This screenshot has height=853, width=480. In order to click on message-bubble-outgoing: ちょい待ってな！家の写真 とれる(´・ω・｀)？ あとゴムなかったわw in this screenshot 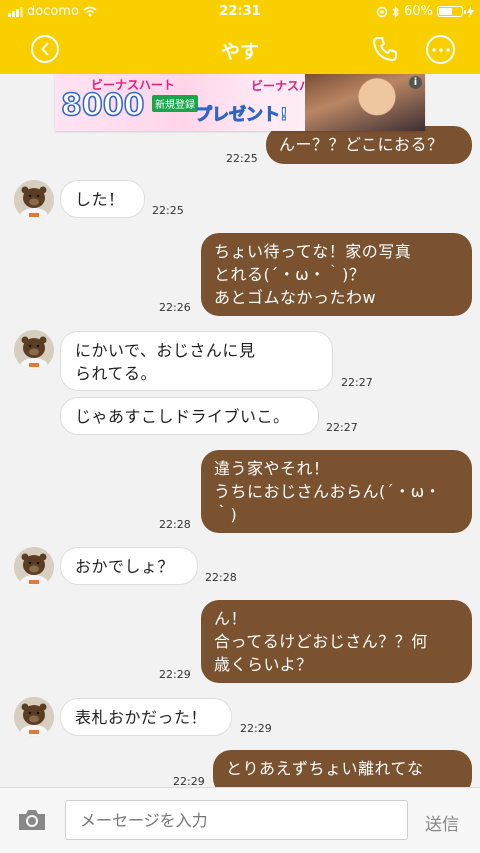, I will do `click(336, 274)`.